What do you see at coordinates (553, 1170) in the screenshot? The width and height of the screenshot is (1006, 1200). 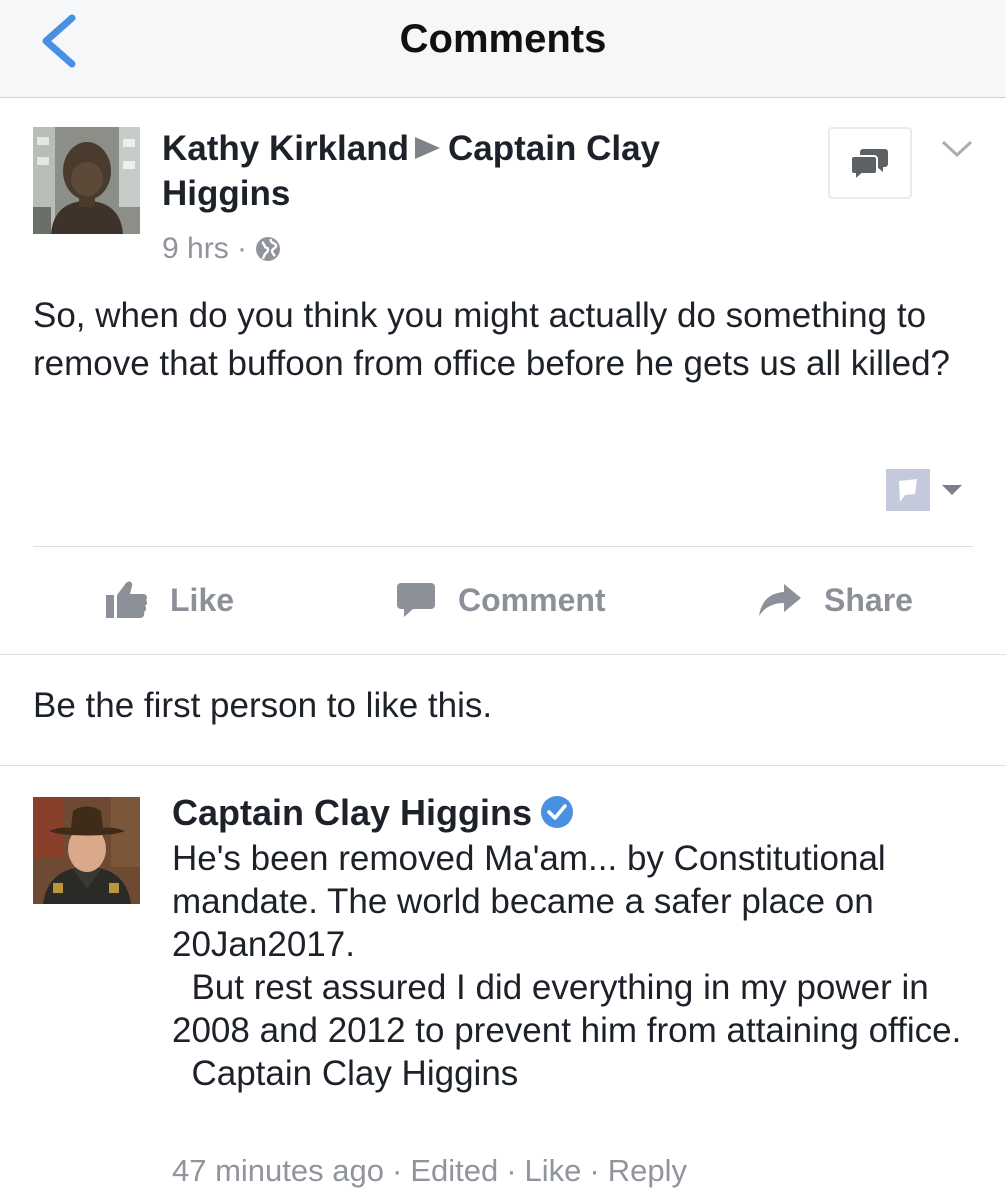 I see `comment-like-link: Like` at bounding box center [553, 1170].